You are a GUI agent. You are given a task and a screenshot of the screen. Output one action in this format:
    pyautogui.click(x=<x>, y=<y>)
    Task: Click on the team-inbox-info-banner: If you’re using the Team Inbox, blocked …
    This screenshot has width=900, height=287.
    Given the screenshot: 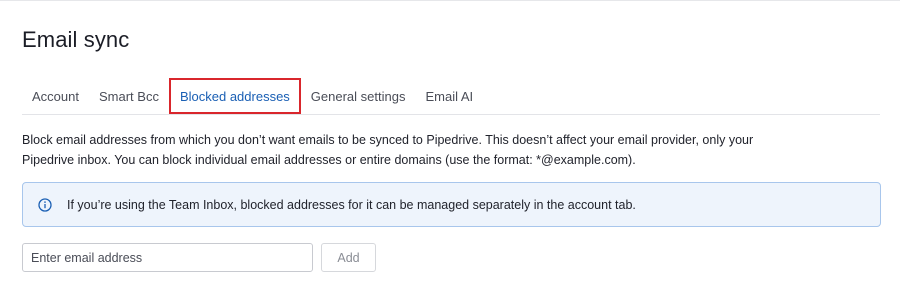 What is the action you would take?
    pyautogui.click(x=451, y=204)
    